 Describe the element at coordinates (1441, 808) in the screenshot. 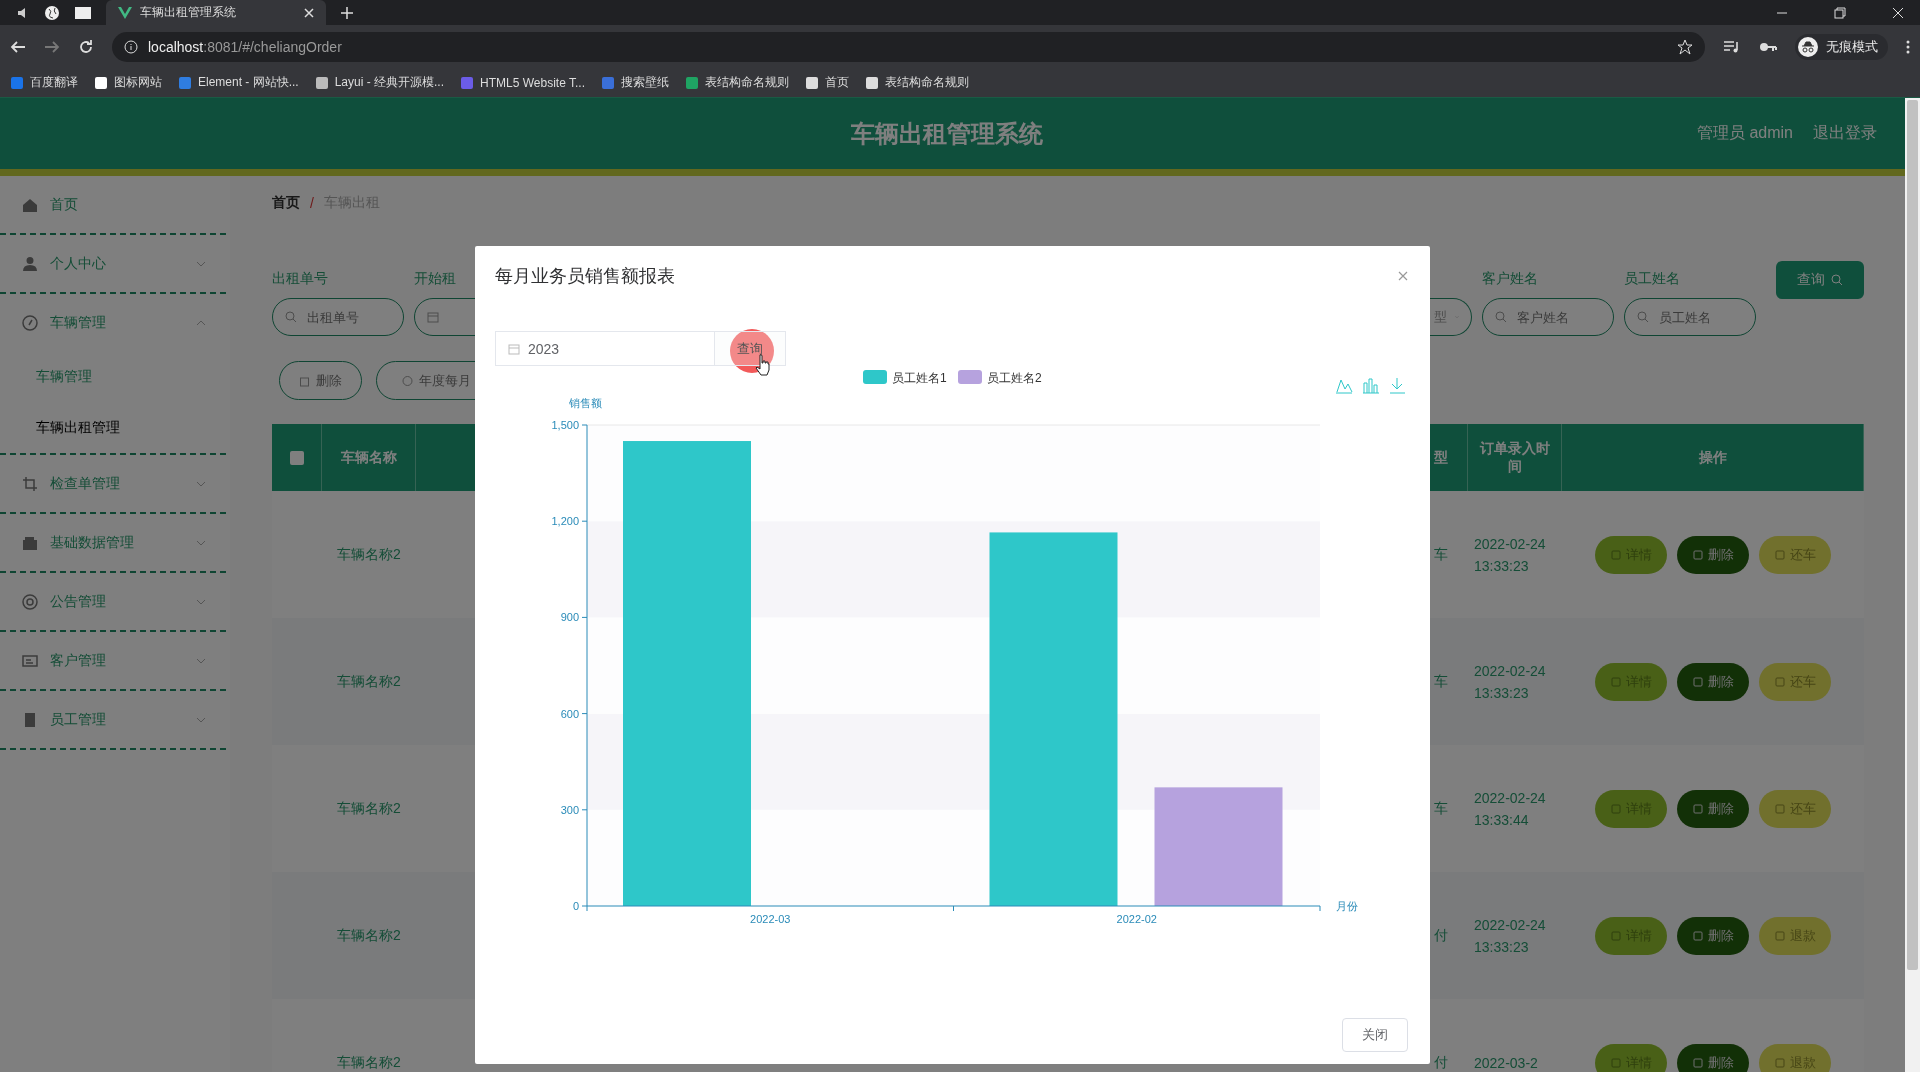

I see `table-cell: 车` at that location.